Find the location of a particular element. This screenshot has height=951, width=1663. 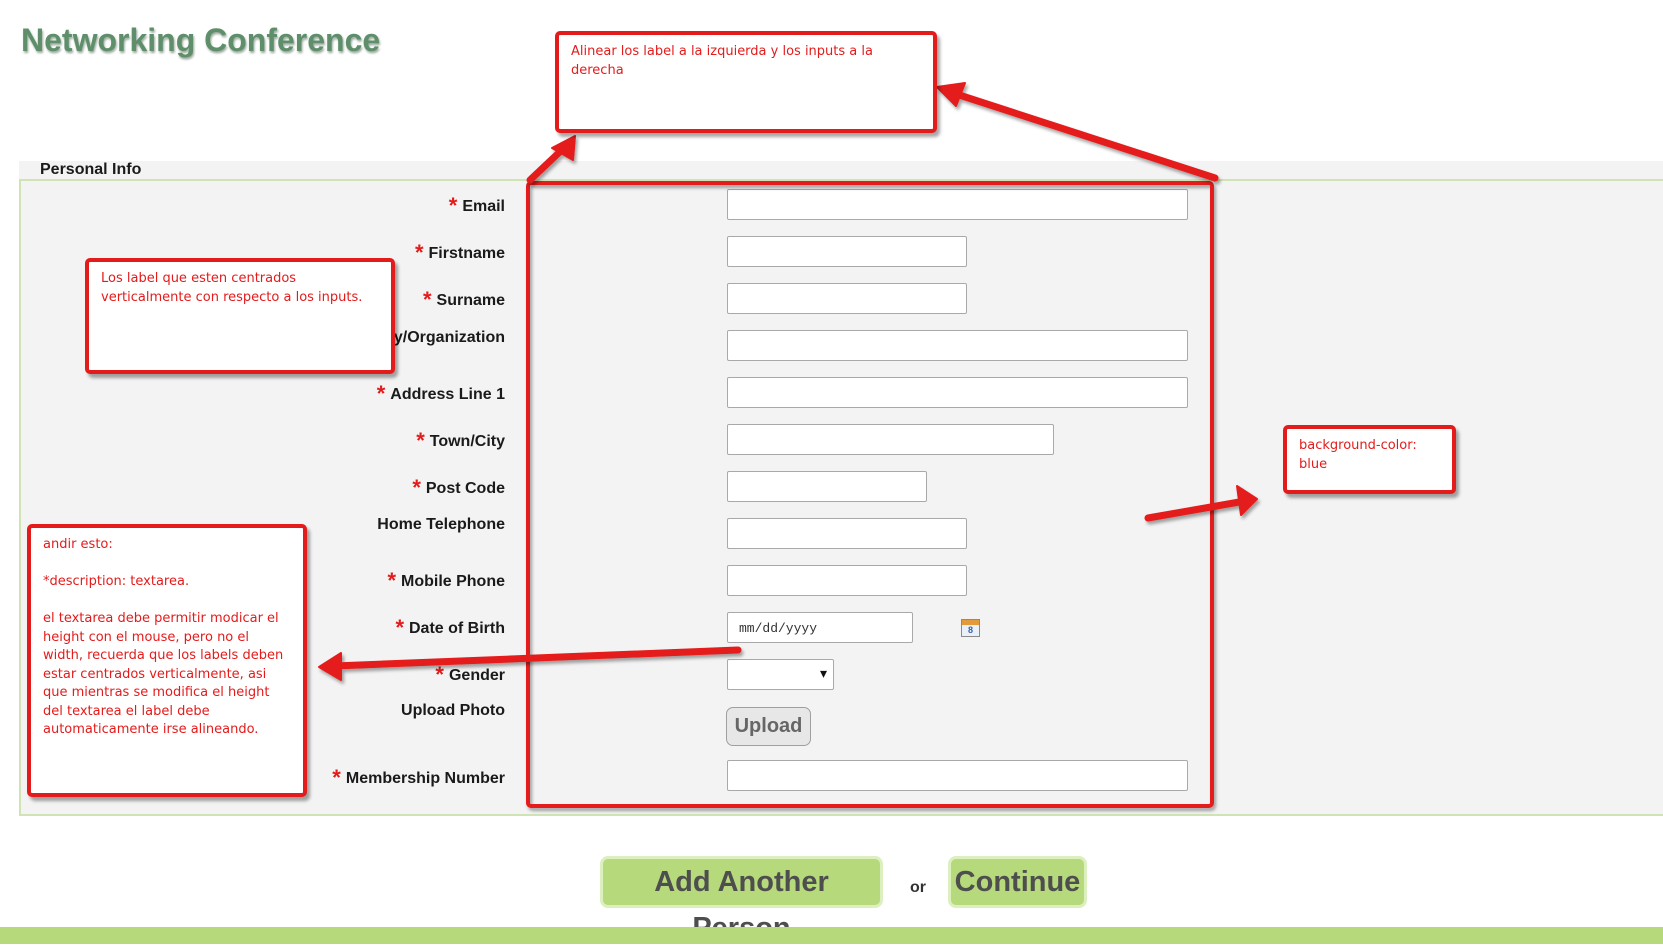

address-label-text: Address Line 1 is located at coordinates (447, 394).